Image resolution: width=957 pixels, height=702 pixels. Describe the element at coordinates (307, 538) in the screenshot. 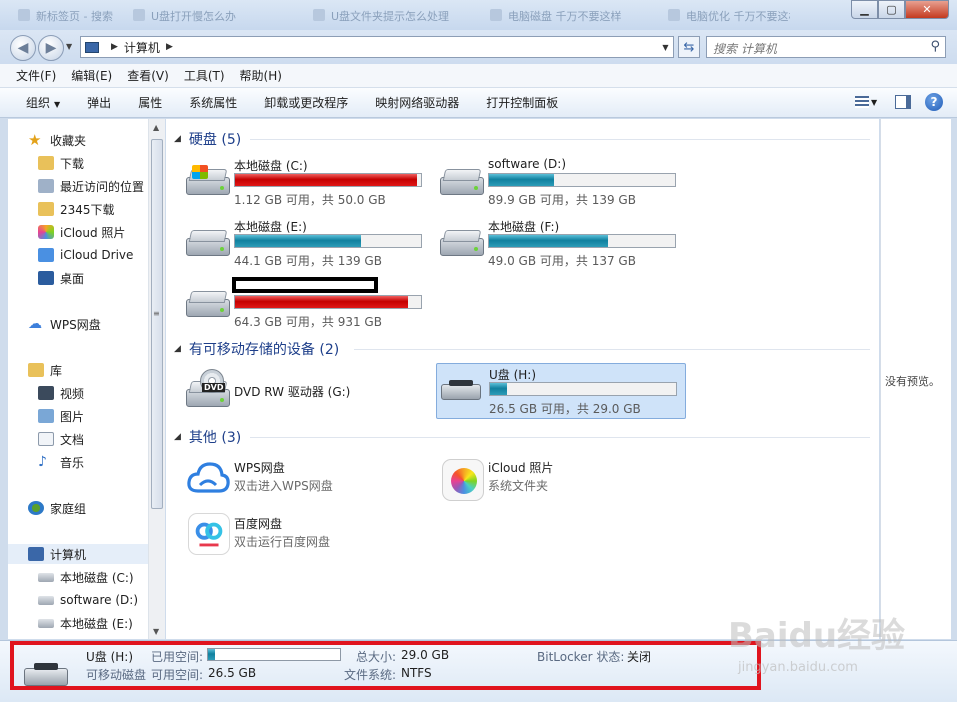

I see `baidu-netdisk-item: 百度网盘 双击运行百度网盘` at that location.